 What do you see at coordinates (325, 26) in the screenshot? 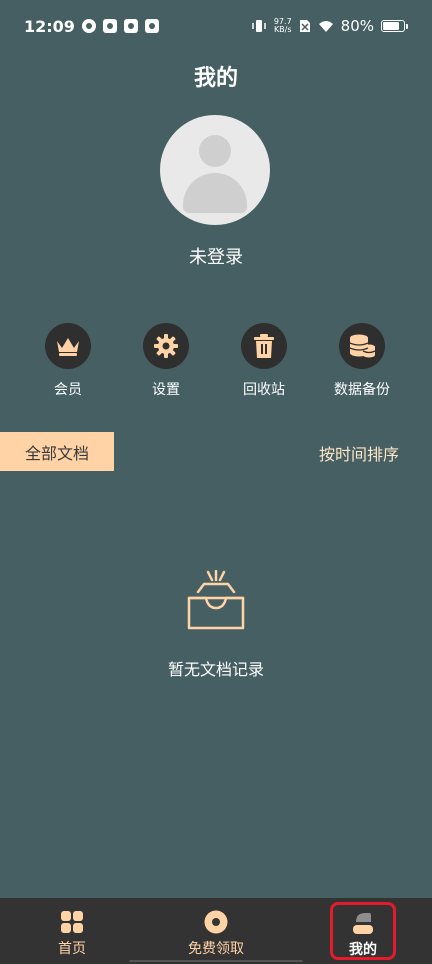
I see `wifi-icon` at bounding box center [325, 26].